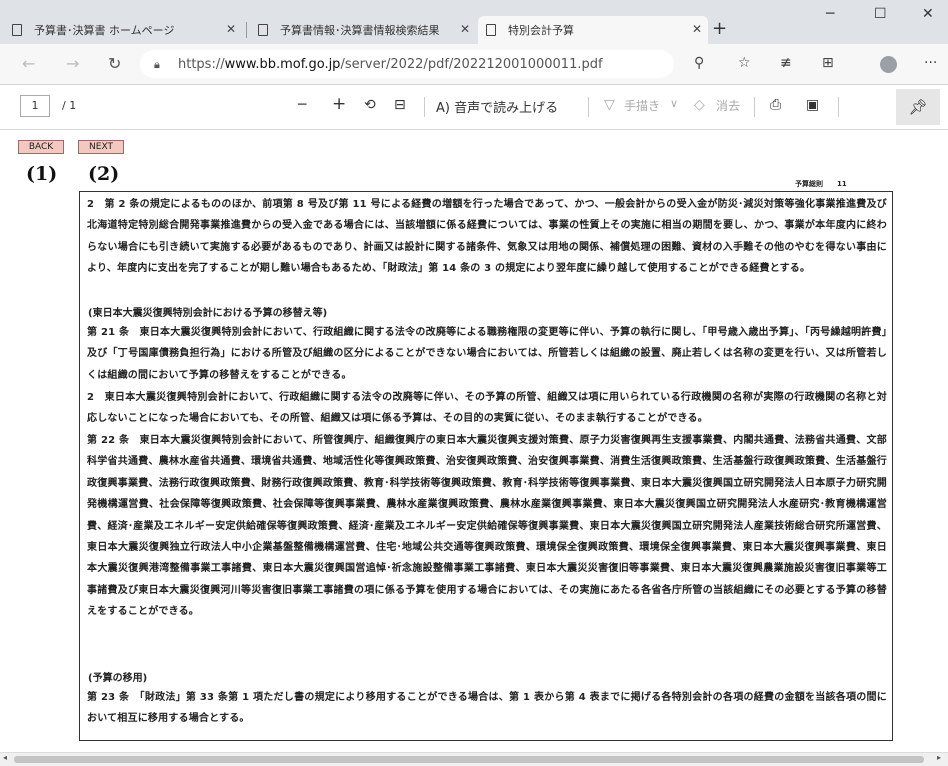  What do you see at coordinates (699, 63) in the screenshot?
I see `zoom-icon: ⚲` at bounding box center [699, 63].